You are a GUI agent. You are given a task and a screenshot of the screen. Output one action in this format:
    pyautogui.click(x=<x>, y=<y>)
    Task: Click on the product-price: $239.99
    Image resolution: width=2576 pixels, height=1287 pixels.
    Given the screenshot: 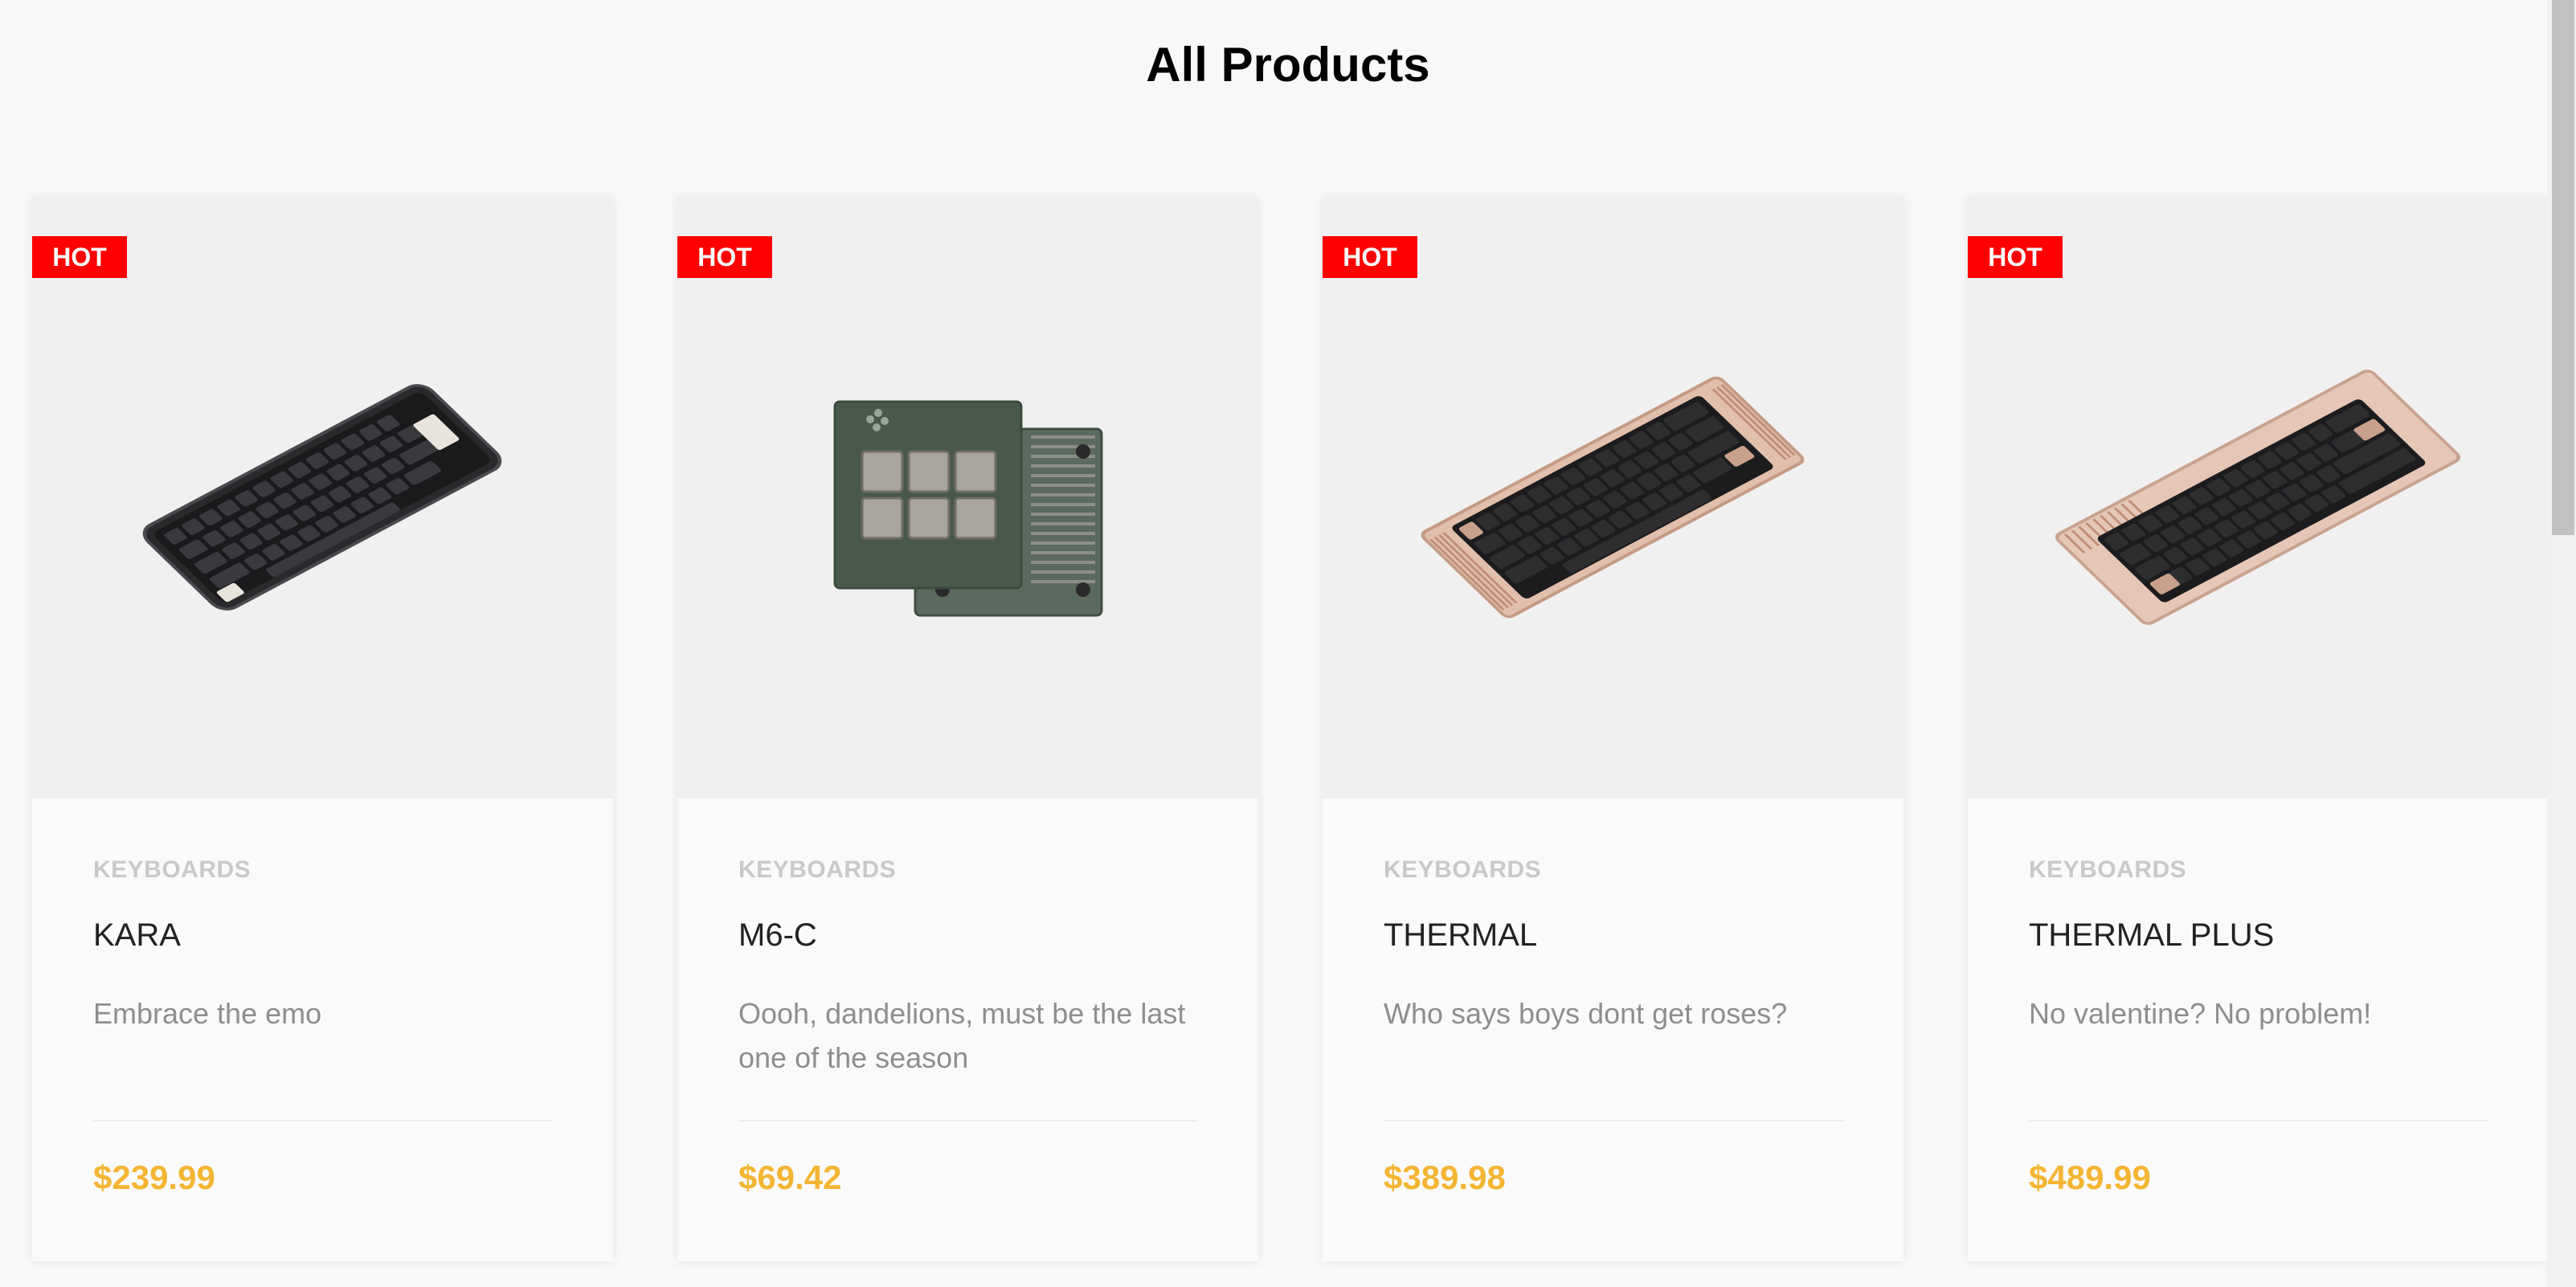 What is the action you would take?
    pyautogui.click(x=154, y=1177)
    